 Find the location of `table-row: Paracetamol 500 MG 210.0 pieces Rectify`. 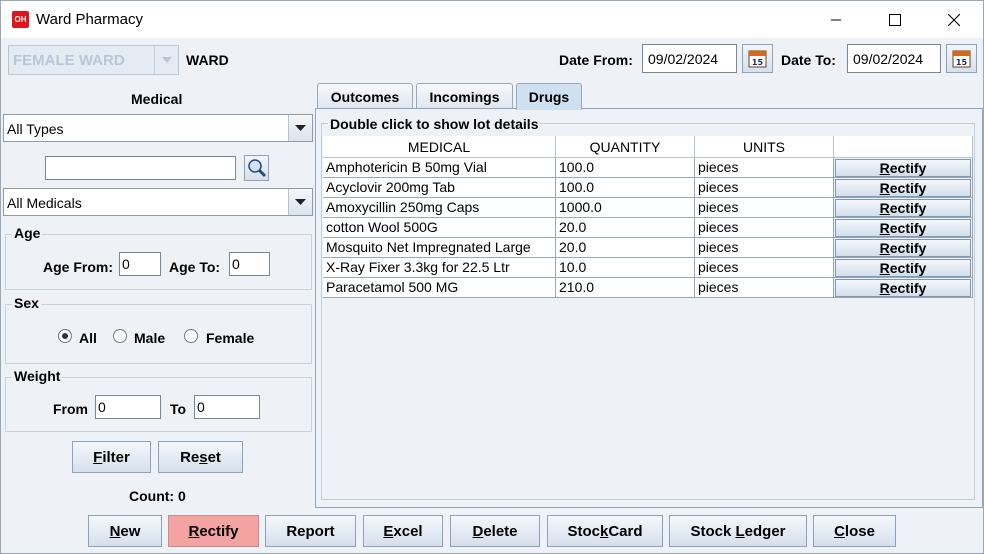

table-row: Paracetamol 500 MG 210.0 pieces Rectify is located at coordinates (648, 288).